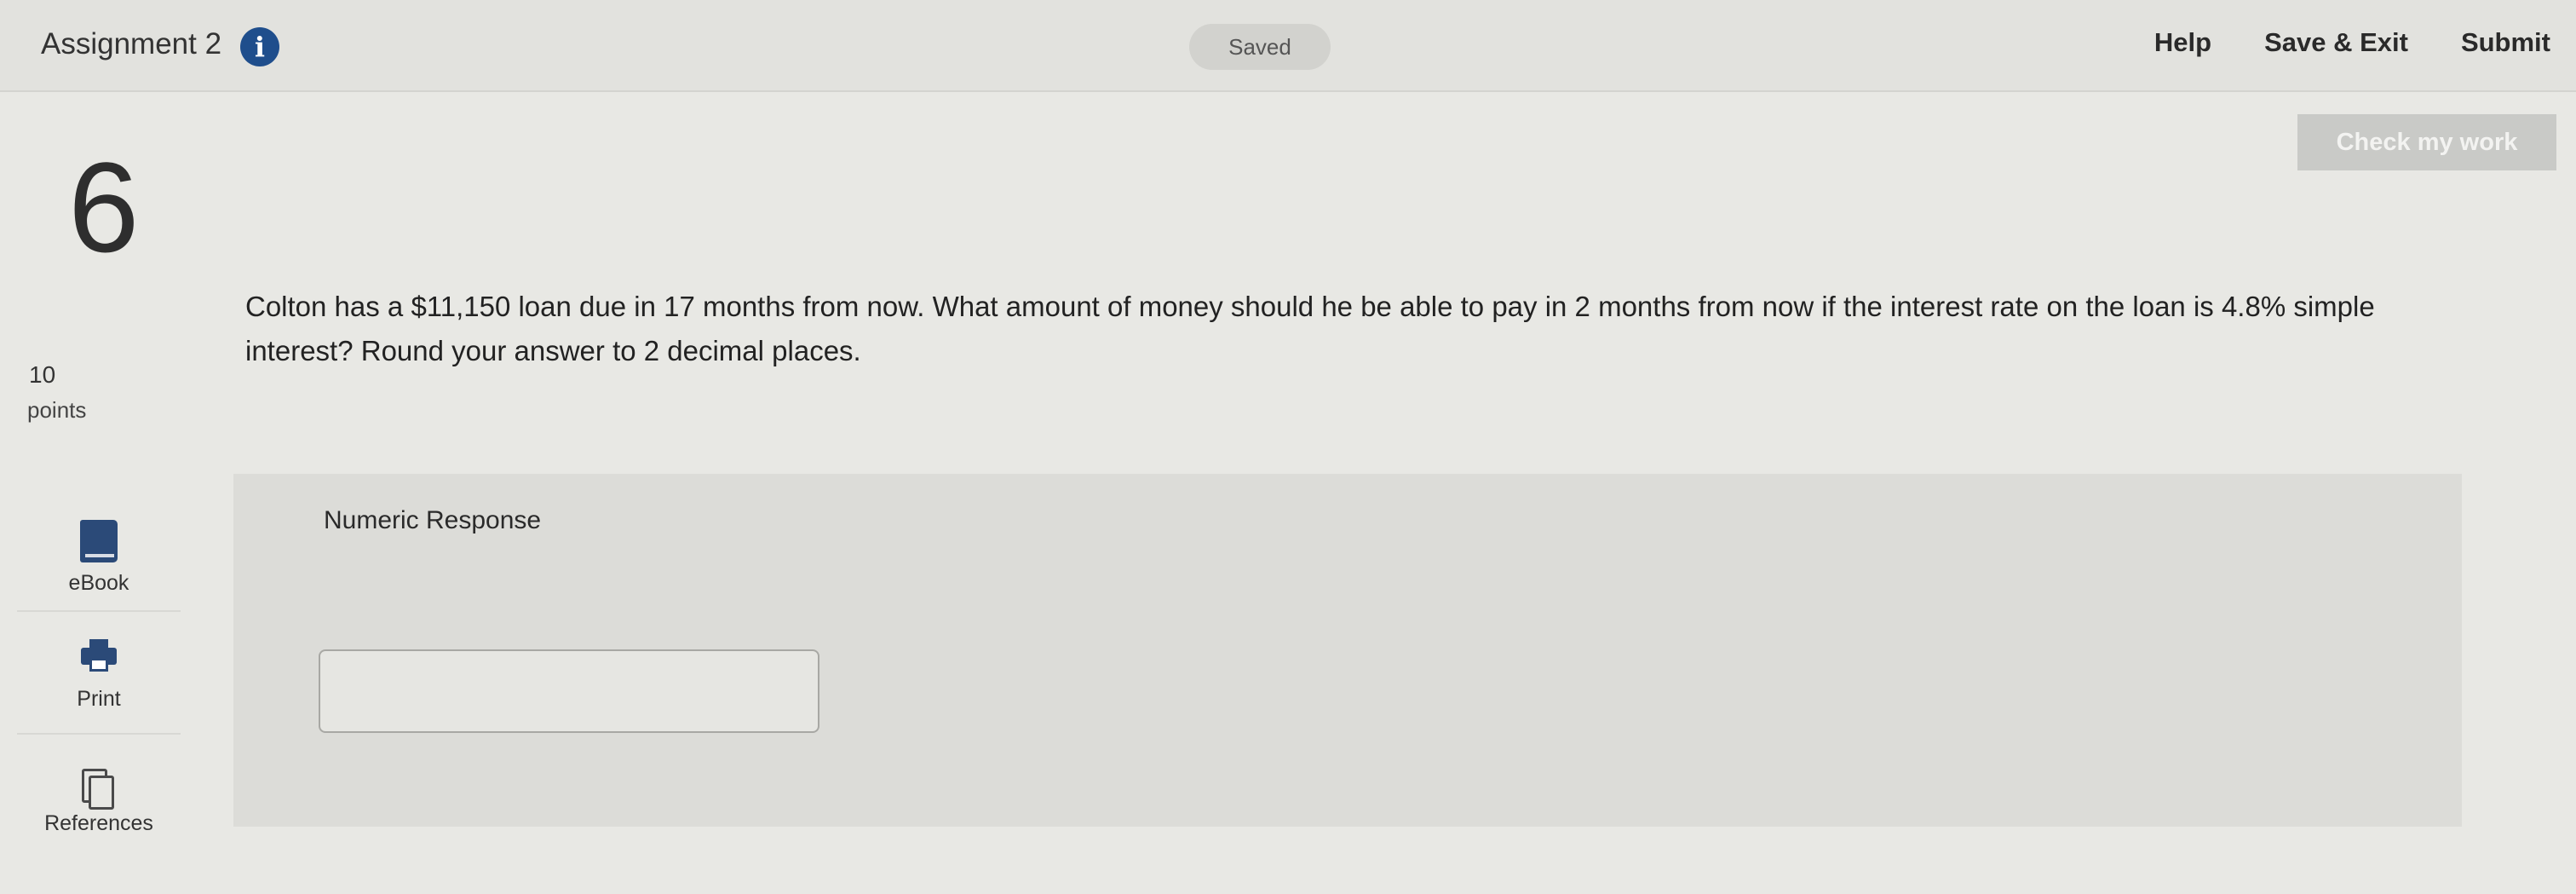 The image size is (2576, 894). What do you see at coordinates (131, 44) in the screenshot?
I see `assignment-title: Assignment 2` at bounding box center [131, 44].